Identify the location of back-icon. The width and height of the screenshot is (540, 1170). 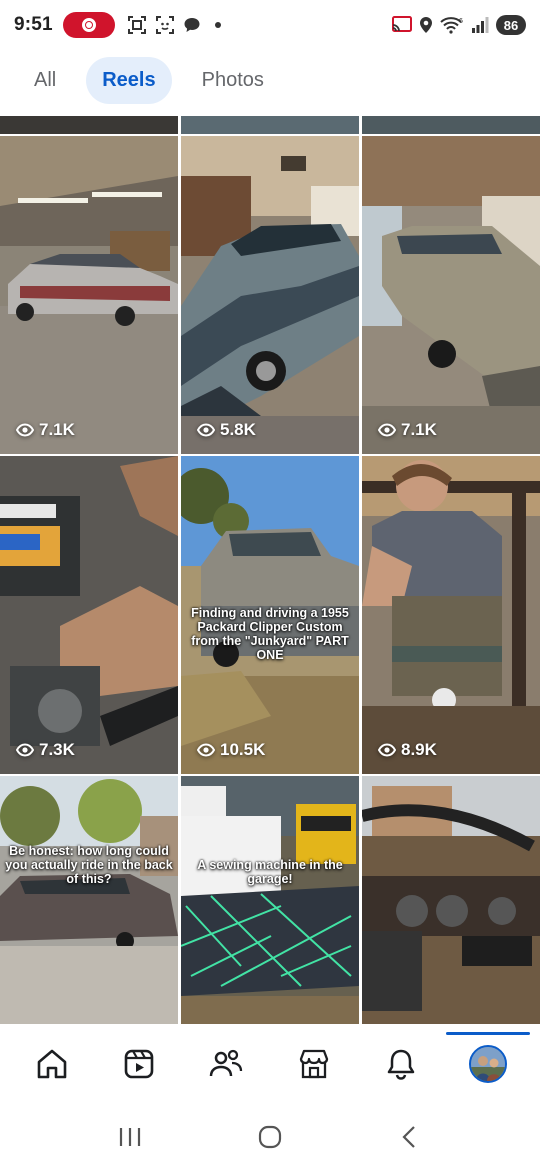
(408, 1137).